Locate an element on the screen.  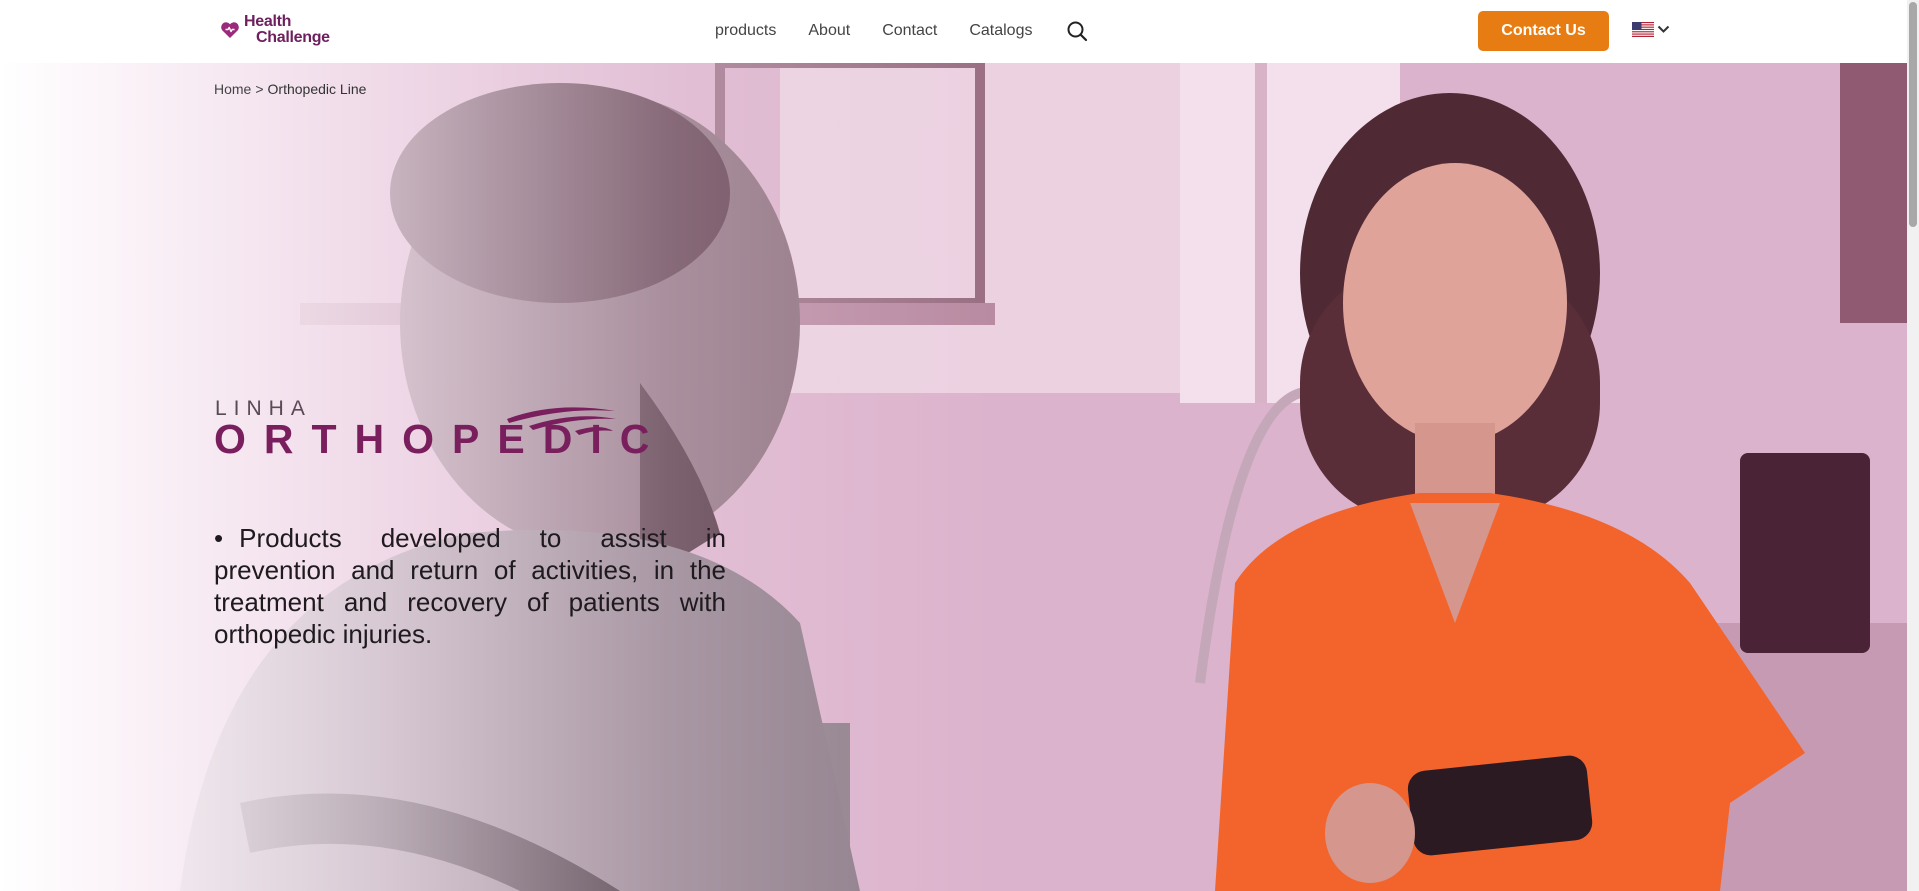
breadcrumb-home-link: Home is located at coordinates (232, 89).